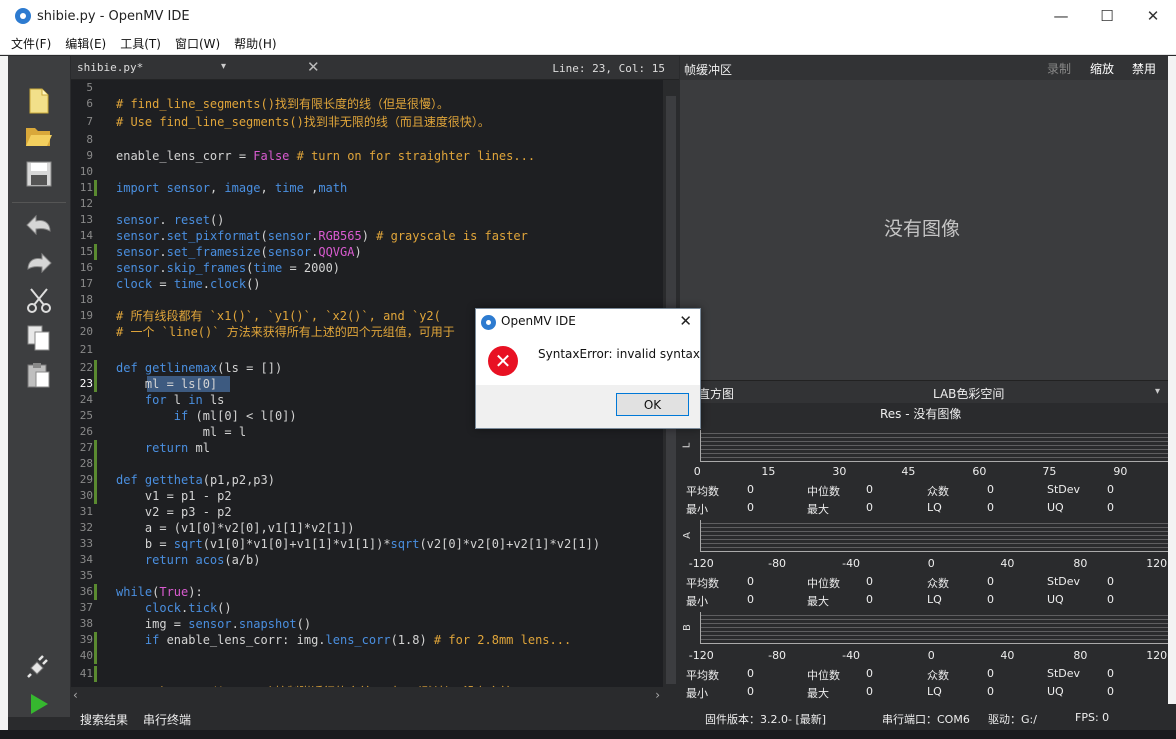  I want to click on maximize-button: ☐, so click(1107, 16).